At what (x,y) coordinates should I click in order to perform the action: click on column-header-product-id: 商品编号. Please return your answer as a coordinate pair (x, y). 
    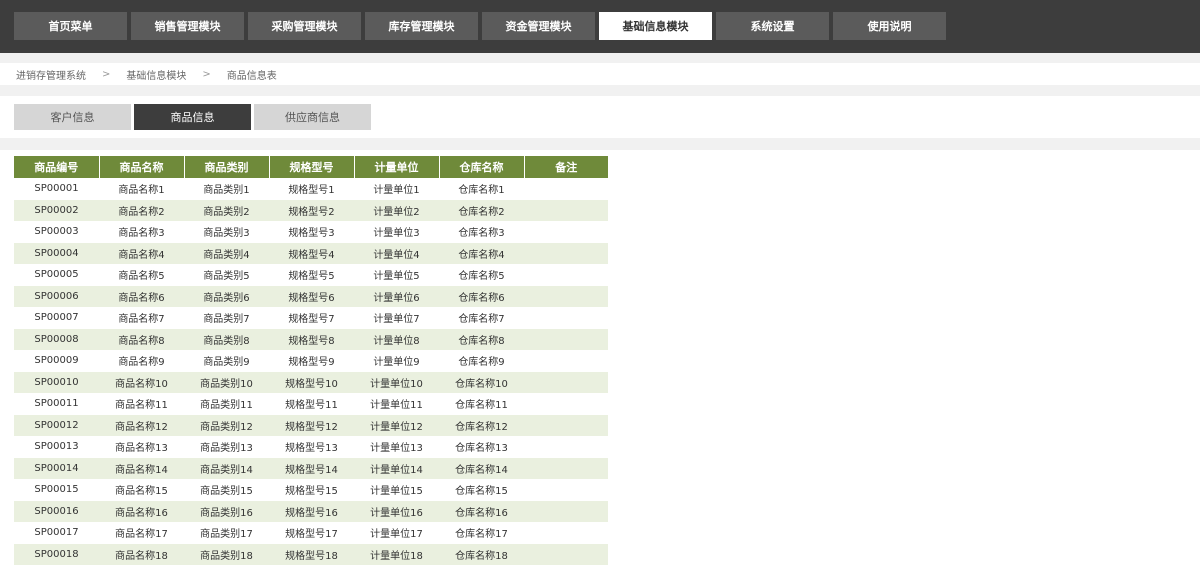
    Looking at the image, I should click on (57, 167).